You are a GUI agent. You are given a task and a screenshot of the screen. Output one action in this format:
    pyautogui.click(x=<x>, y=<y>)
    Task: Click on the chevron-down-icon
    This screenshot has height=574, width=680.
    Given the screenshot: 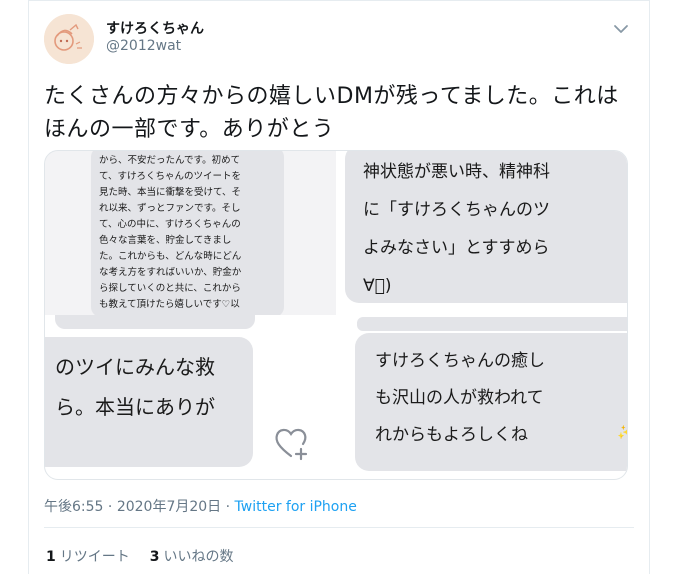 What is the action you would take?
    pyautogui.click(x=621, y=29)
    